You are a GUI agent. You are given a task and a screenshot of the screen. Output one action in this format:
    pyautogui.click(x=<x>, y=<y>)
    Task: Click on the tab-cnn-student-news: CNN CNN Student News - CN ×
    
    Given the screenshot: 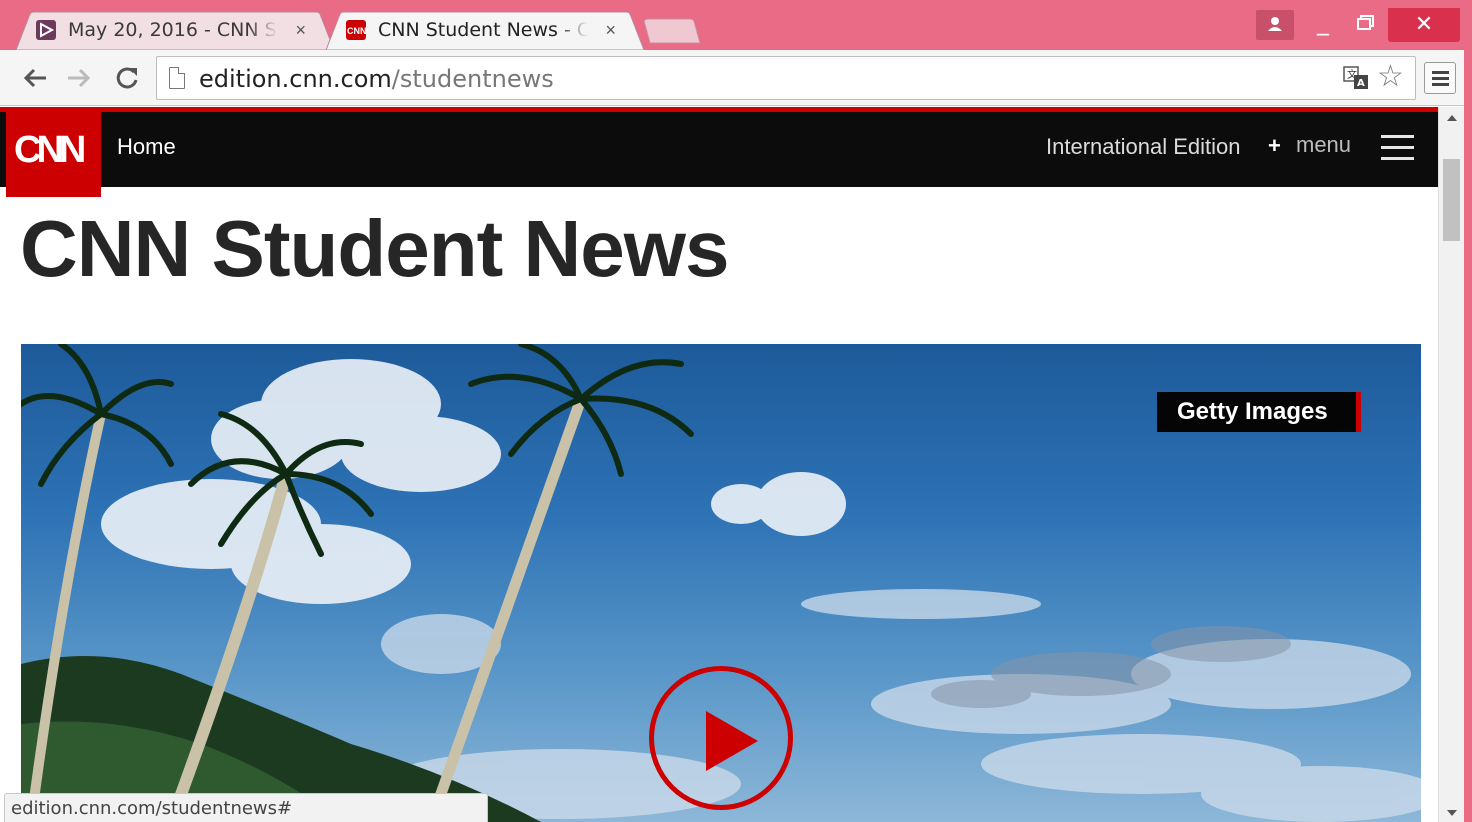 What is the action you would take?
    pyautogui.click(x=485, y=31)
    